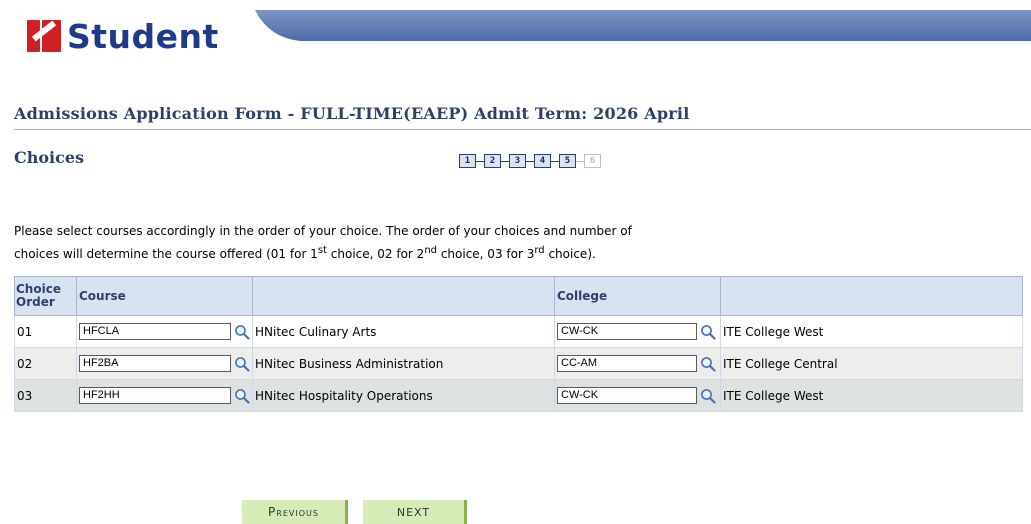 The width and height of the screenshot is (1031, 524). I want to click on grid-header-row: Choice Order Course College, so click(518, 296).